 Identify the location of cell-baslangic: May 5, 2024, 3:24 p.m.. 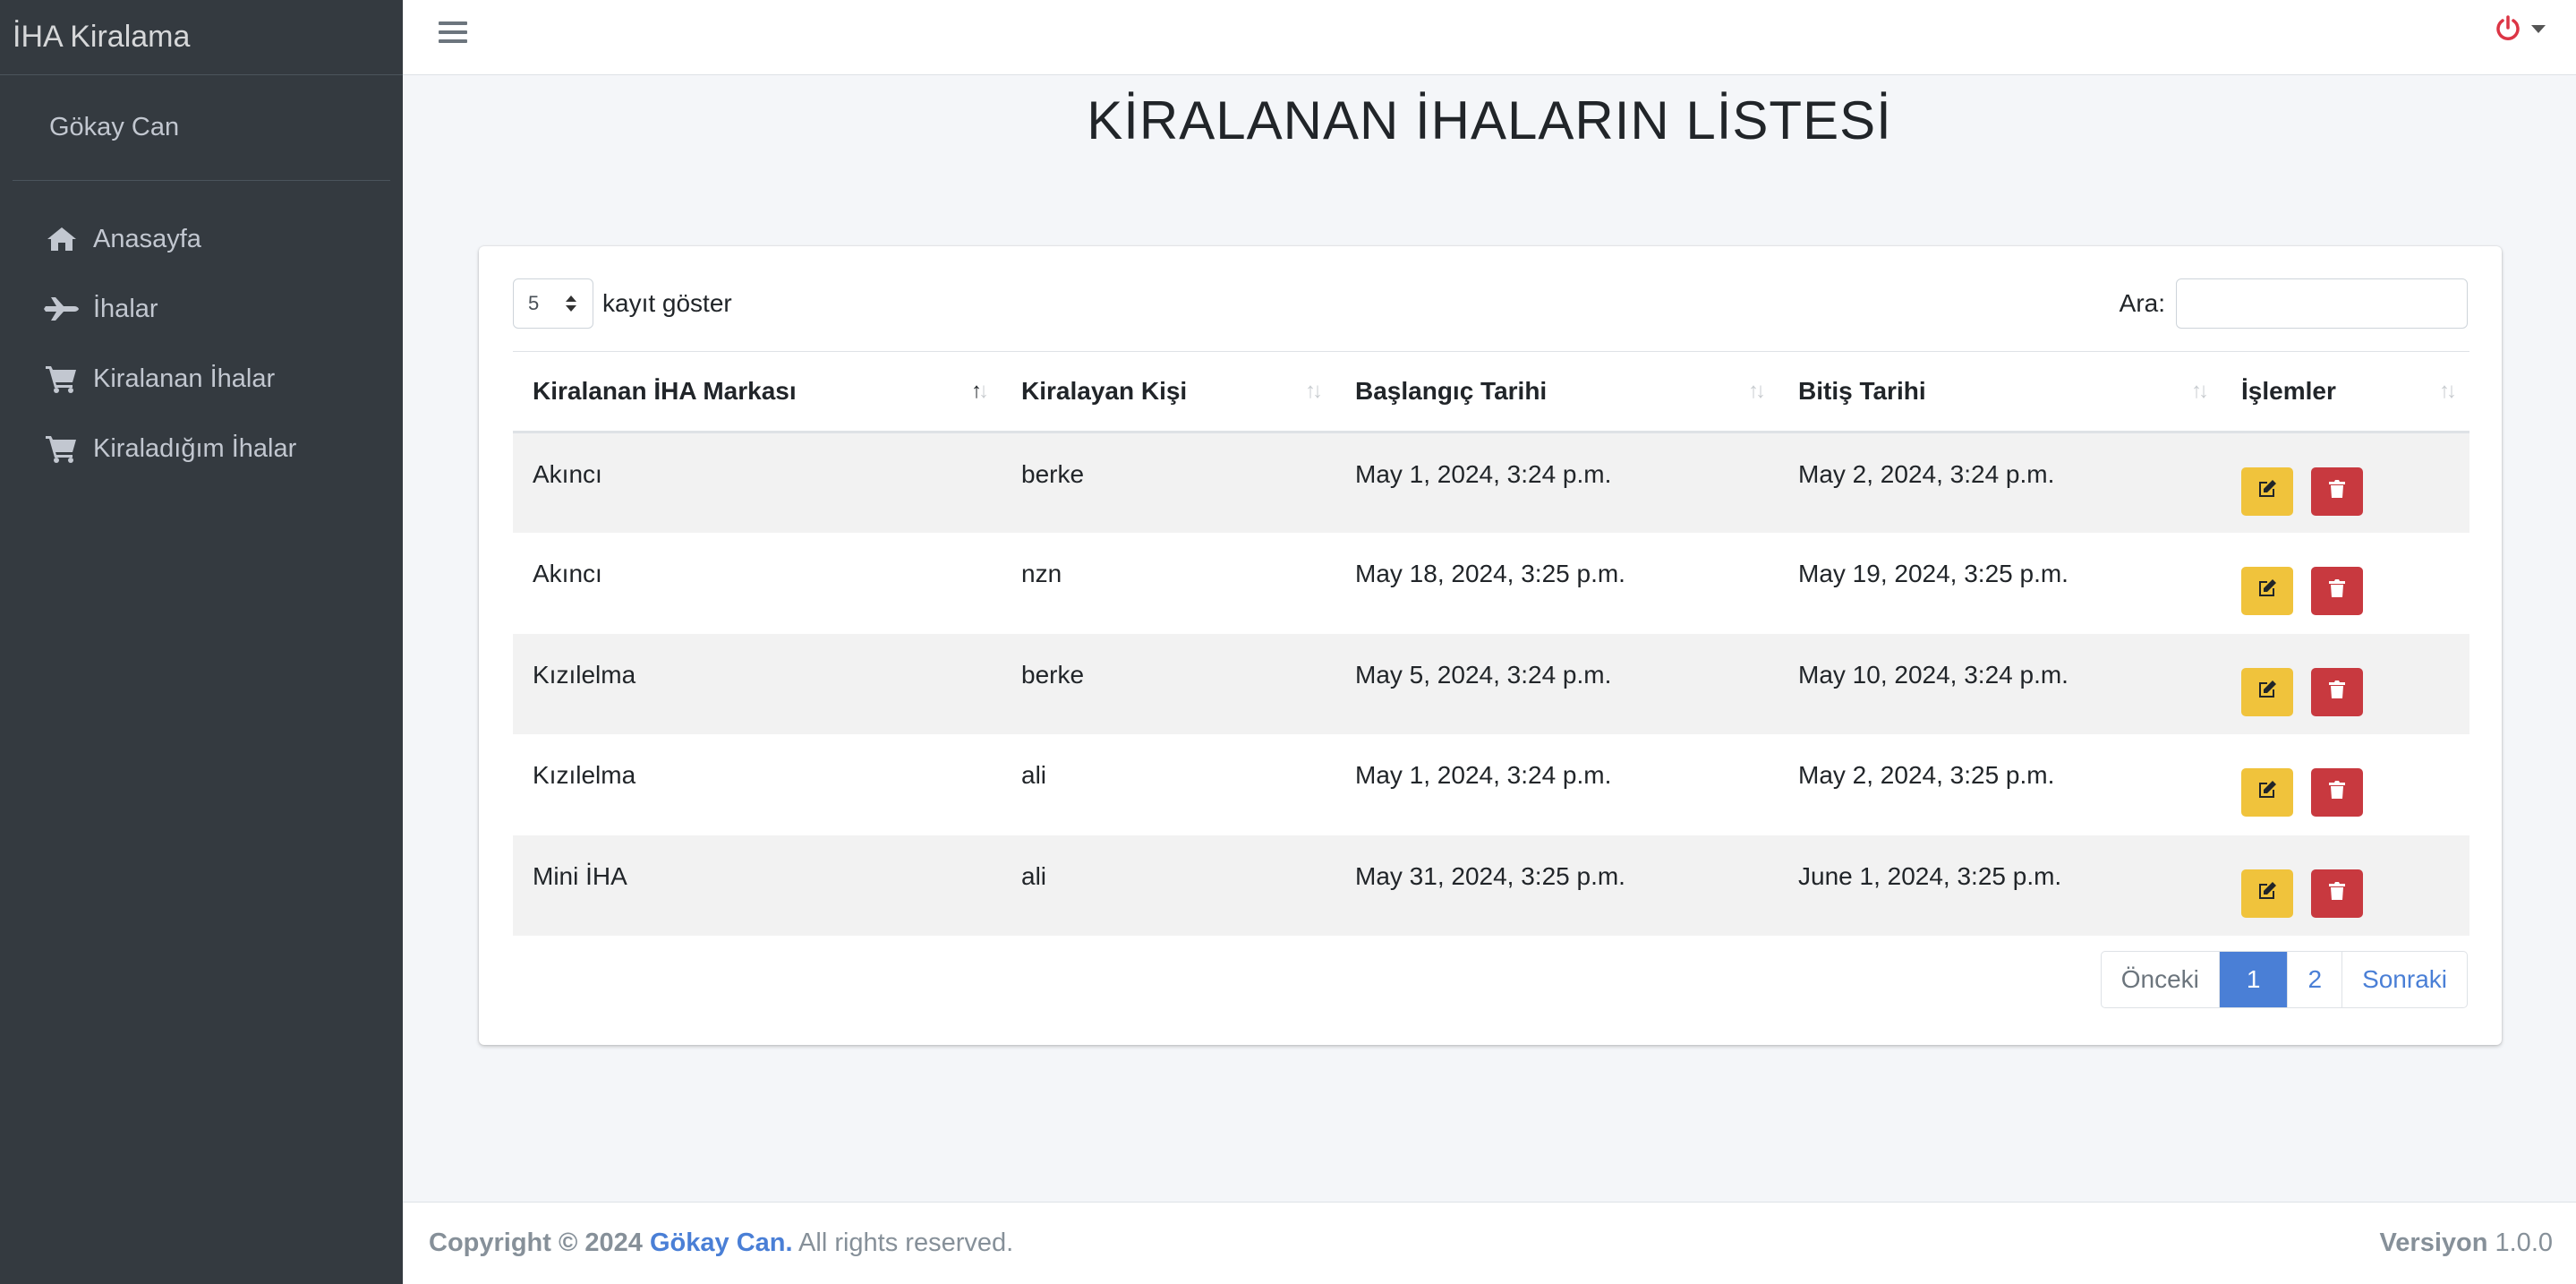
(1556, 684).